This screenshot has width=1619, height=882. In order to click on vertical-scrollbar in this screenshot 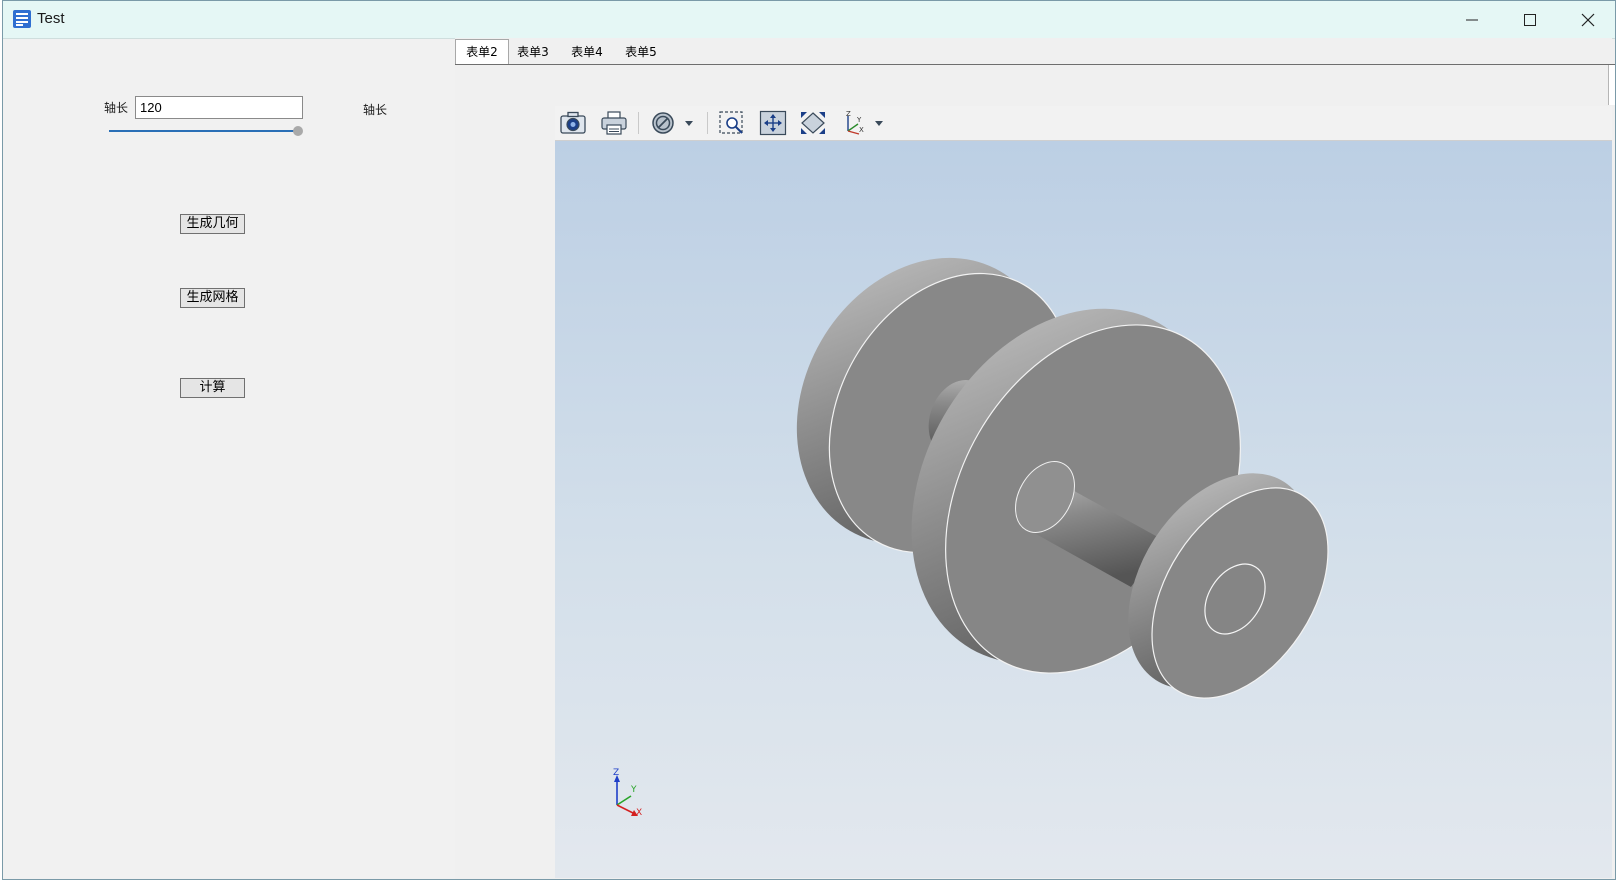, I will do `click(1611, 85)`.